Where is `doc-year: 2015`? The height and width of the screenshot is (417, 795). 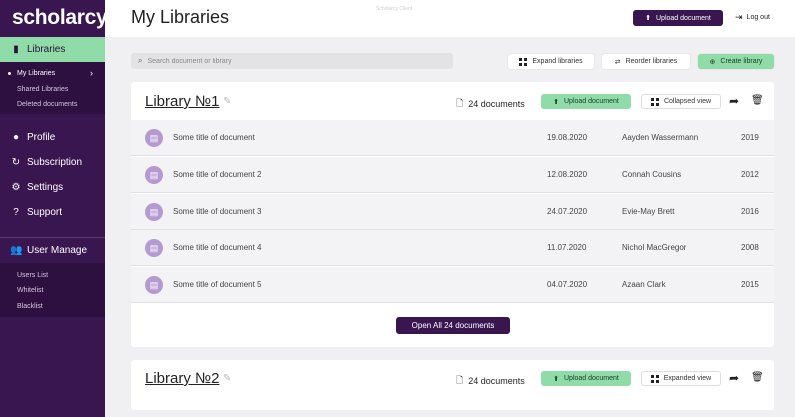
doc-year: 2015 is located at coordinates (750, 284).